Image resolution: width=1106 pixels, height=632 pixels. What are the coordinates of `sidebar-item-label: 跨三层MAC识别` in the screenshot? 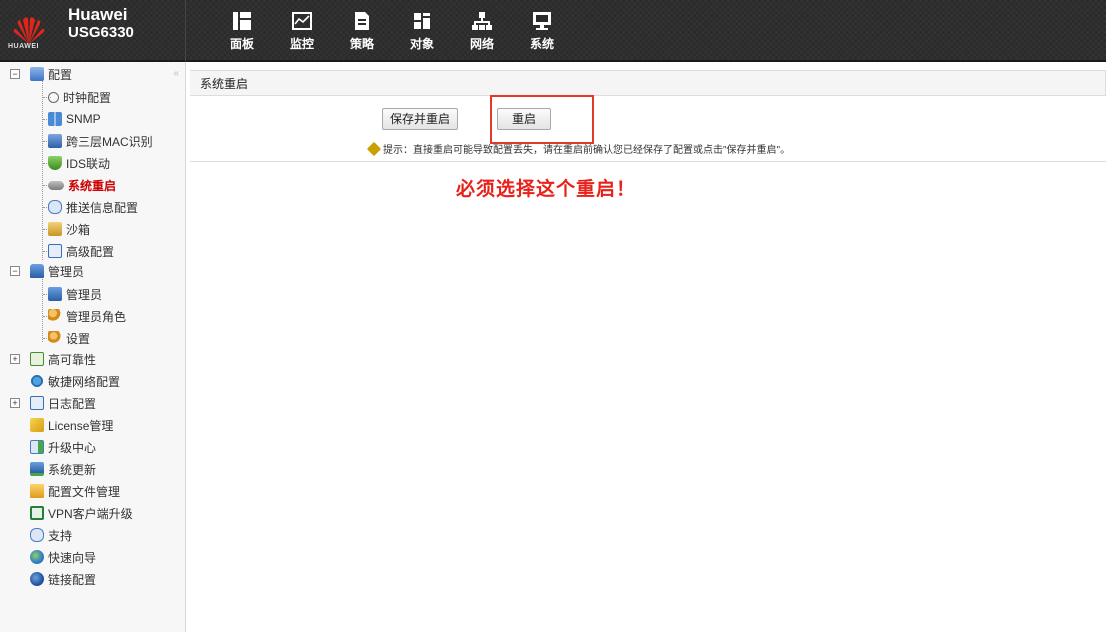 It's located at (109, 141).